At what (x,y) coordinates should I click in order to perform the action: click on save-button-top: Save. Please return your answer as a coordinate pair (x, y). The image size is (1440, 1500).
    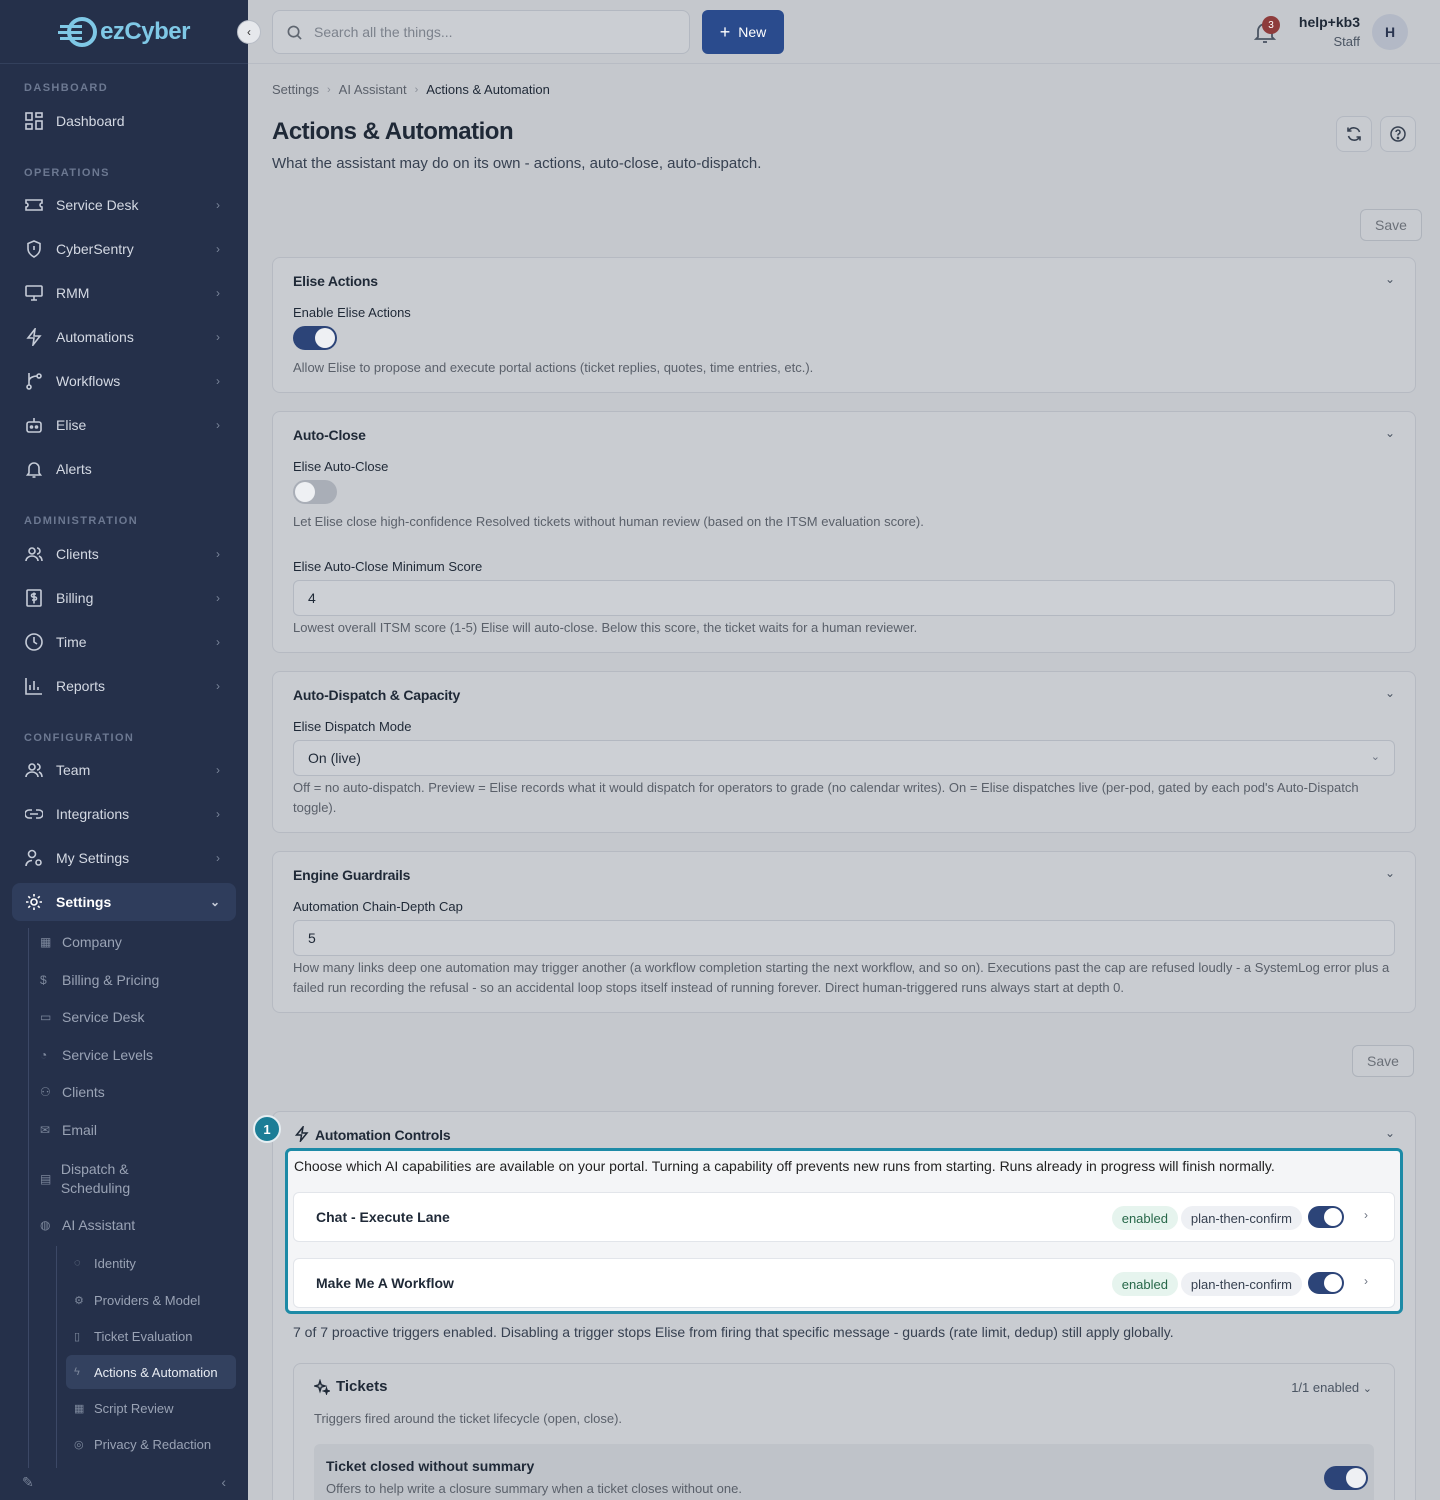
    Looking at the image, I should click on (1391, 225).